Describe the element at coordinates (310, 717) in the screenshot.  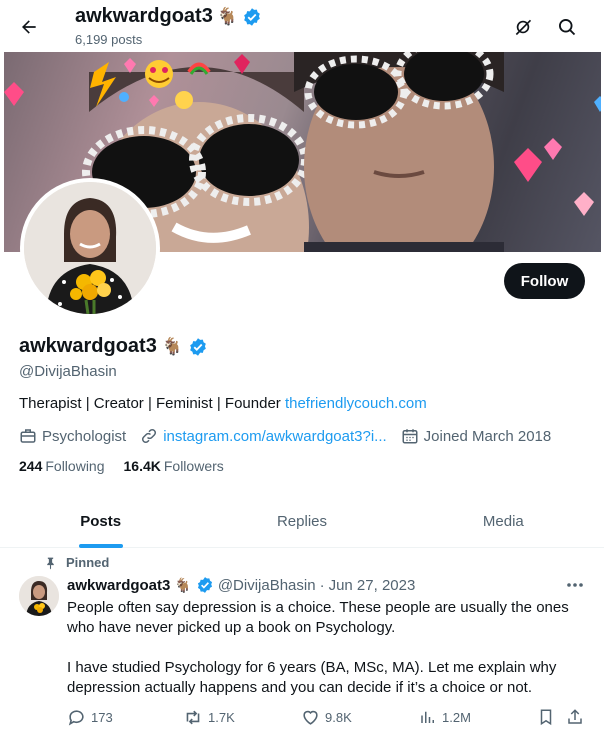
I see `heart-icon` at that location.